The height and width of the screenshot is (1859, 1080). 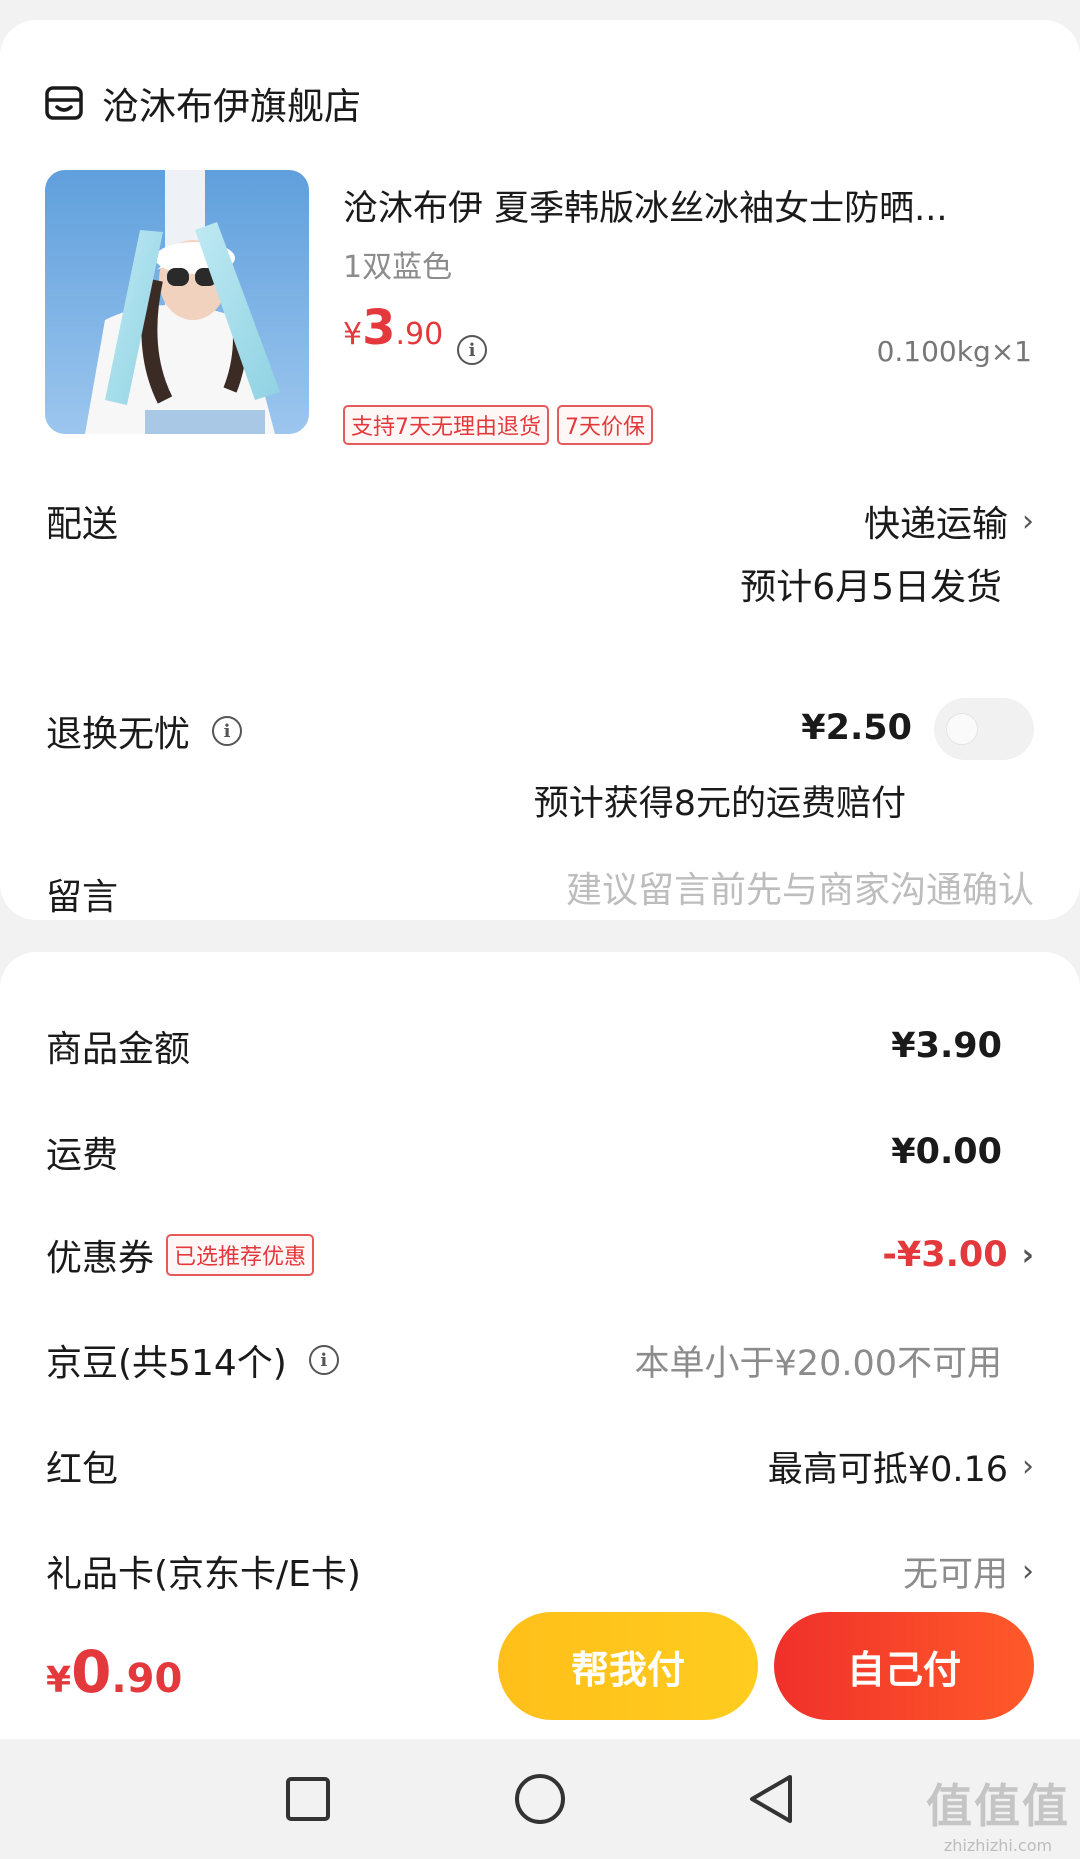 What do you see at coordinates (984, 729) in the screenshot?
I see `return-service-toggle` at bounding box center [984, 729].